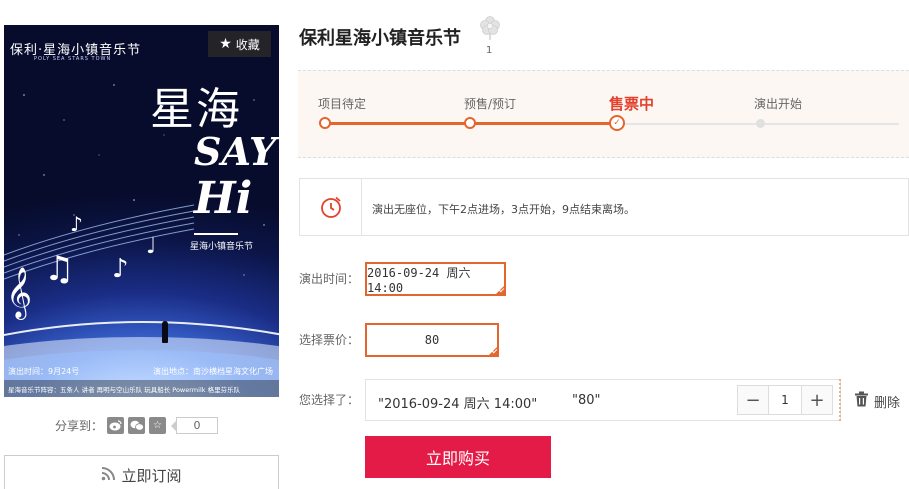 The height and width of the screenshot is (489, 909). Describe the element at coordinates (490, 104) in the screenshot. I see `stage-label-presale: 预售/预订` at that location.